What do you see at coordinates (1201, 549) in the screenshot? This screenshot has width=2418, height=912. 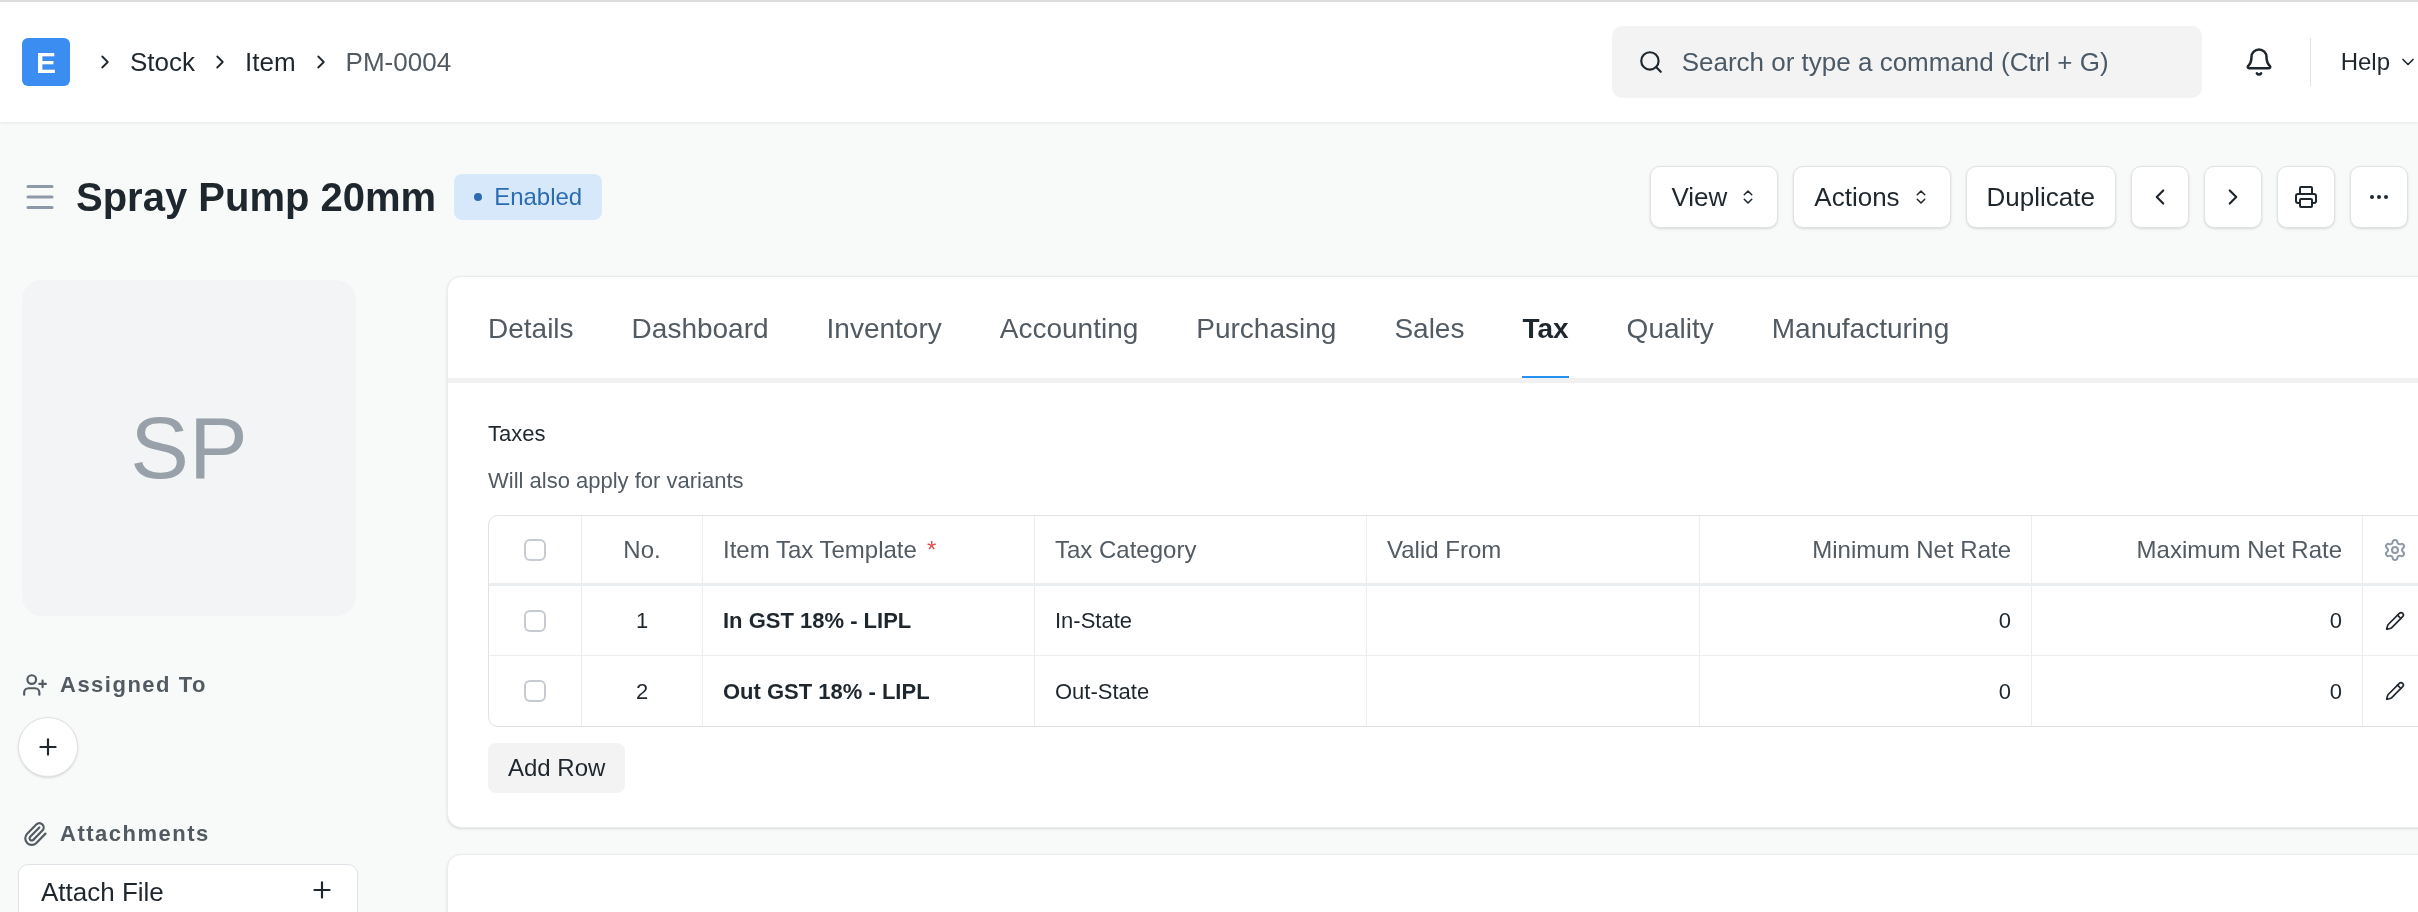 I see `column-header: Tax Category` at bounding box center [1201, 549].